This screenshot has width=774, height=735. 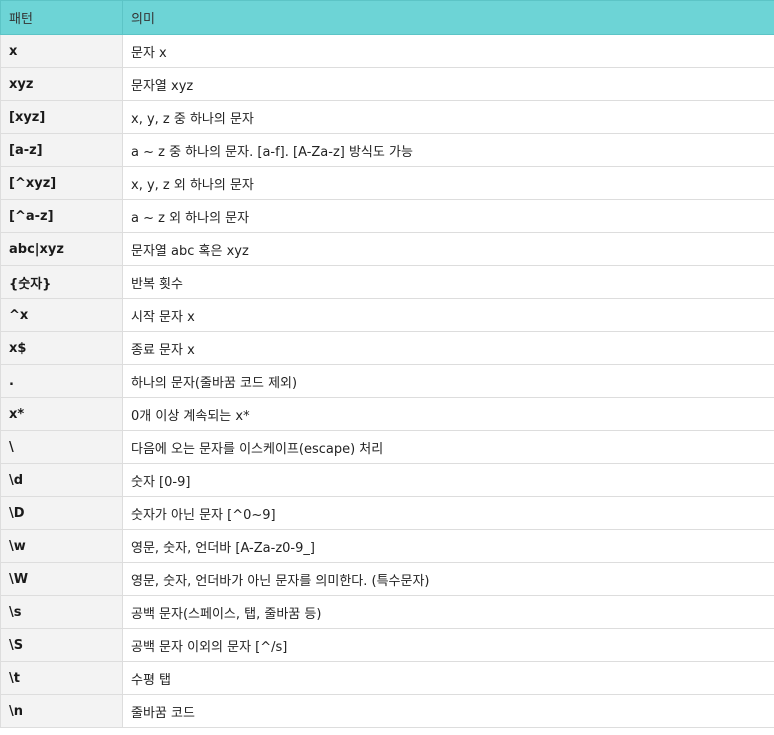 What do you see at coordinates (448, 414) in the screenshot?
I see `meaning-cell: 0개 이상 계속되는 x*` at bounding box center [448, 414].